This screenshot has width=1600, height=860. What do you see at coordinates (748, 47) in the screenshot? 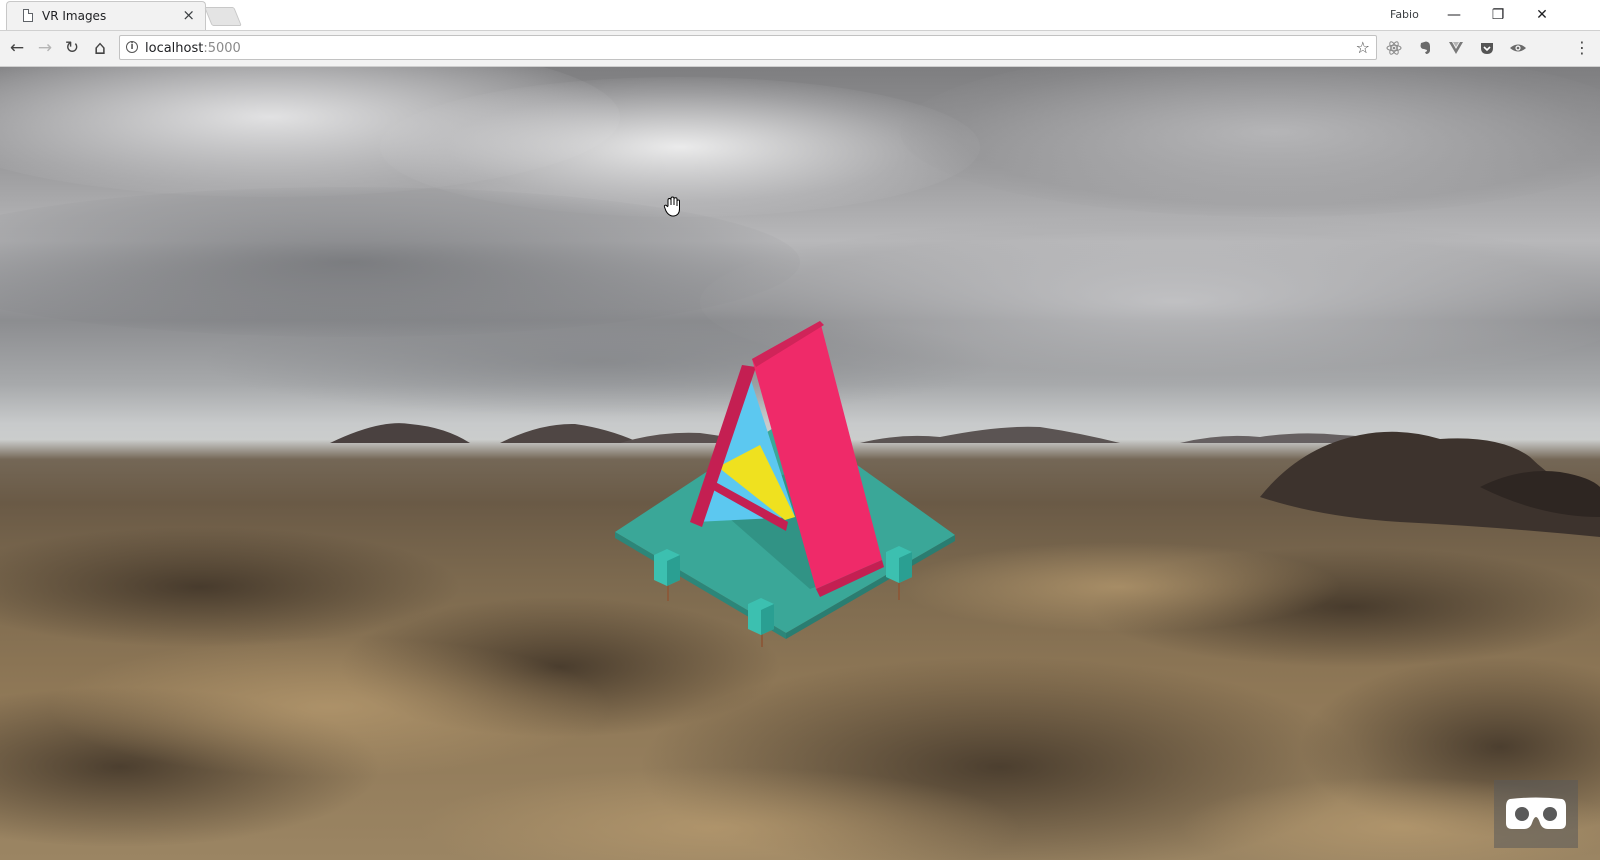
I see `address-bar: i localhost:5000 ☆` at bounding box center [748, 47].